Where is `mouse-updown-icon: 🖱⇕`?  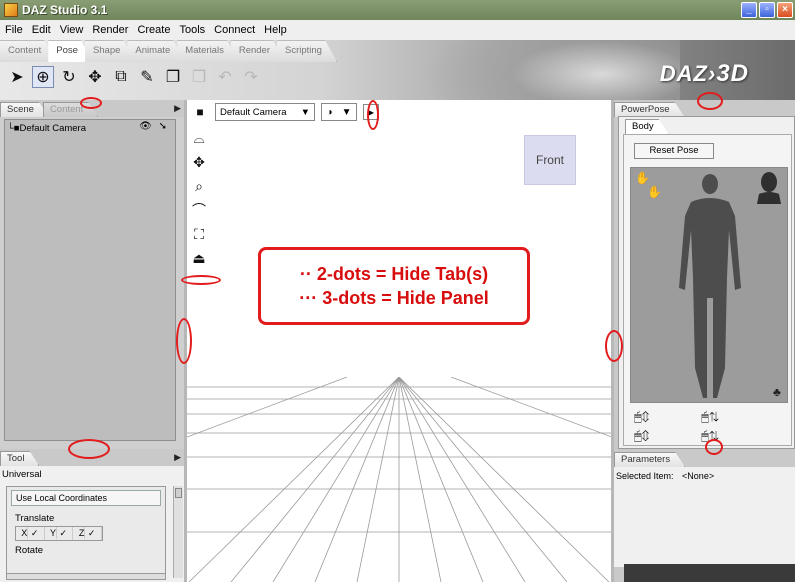 mouse-updown-icon: 🖱⇕ is located at coordinates (641, 417).